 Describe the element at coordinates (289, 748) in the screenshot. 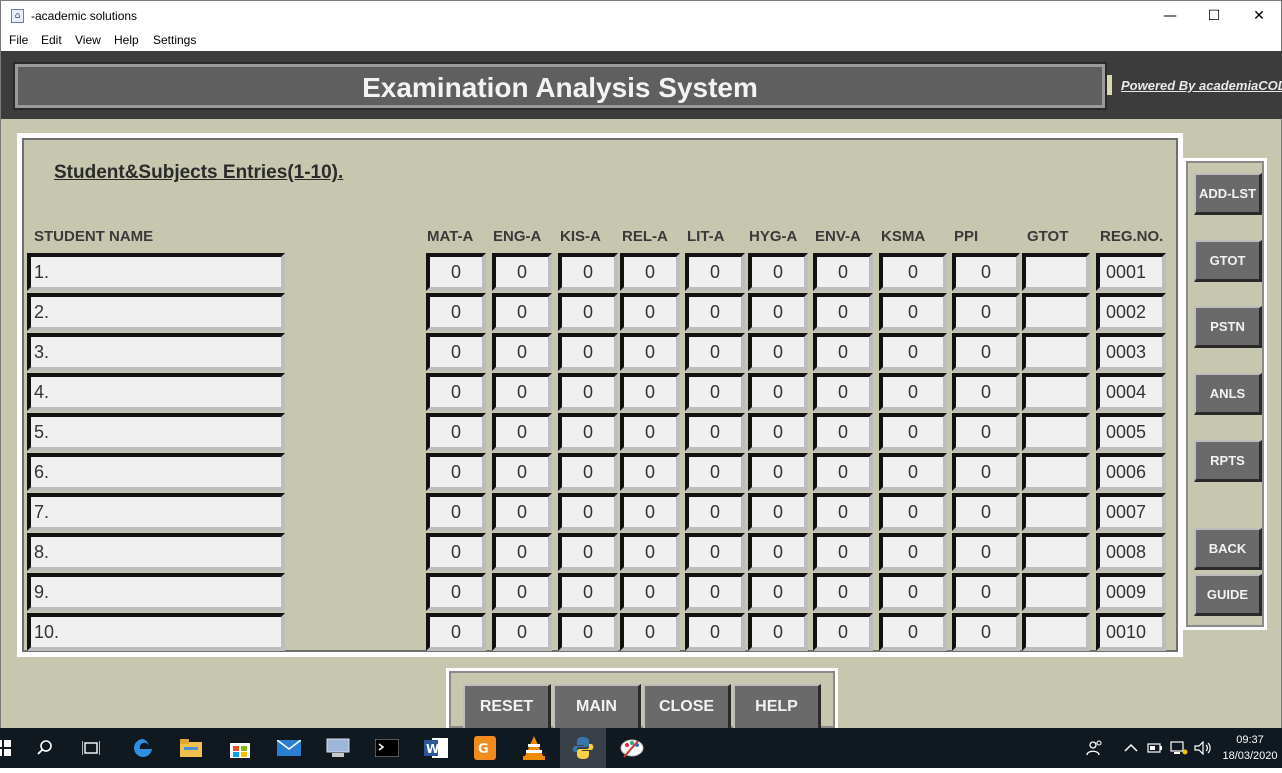

I see `mail-icon` at that location.